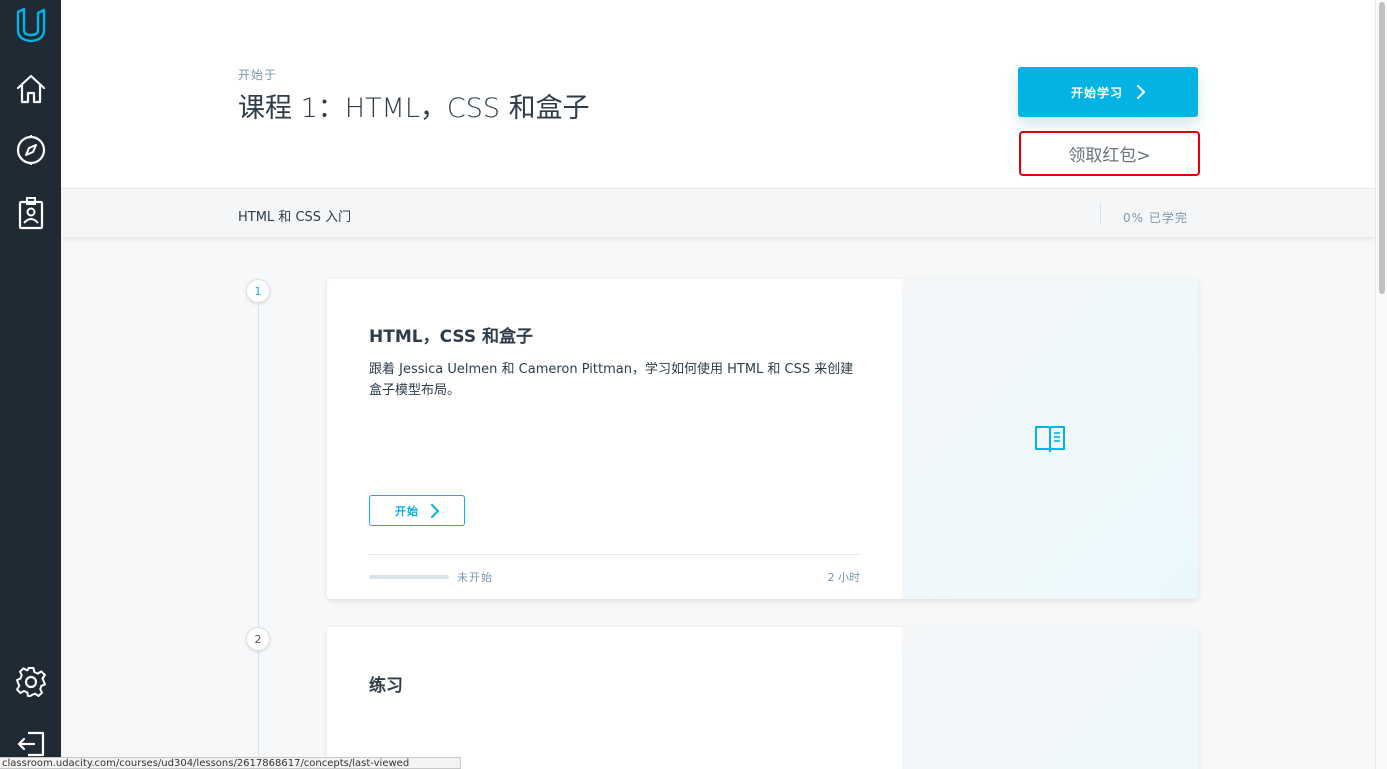  Describe the element at coordinates (258, 534) in the screenshot. I see `timeline-line` at that location.